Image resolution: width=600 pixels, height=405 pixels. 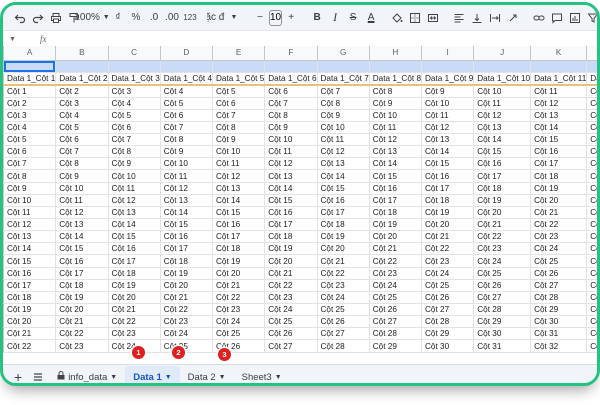 I want to click on cell: Cột 25, so click(x=291, y=322).